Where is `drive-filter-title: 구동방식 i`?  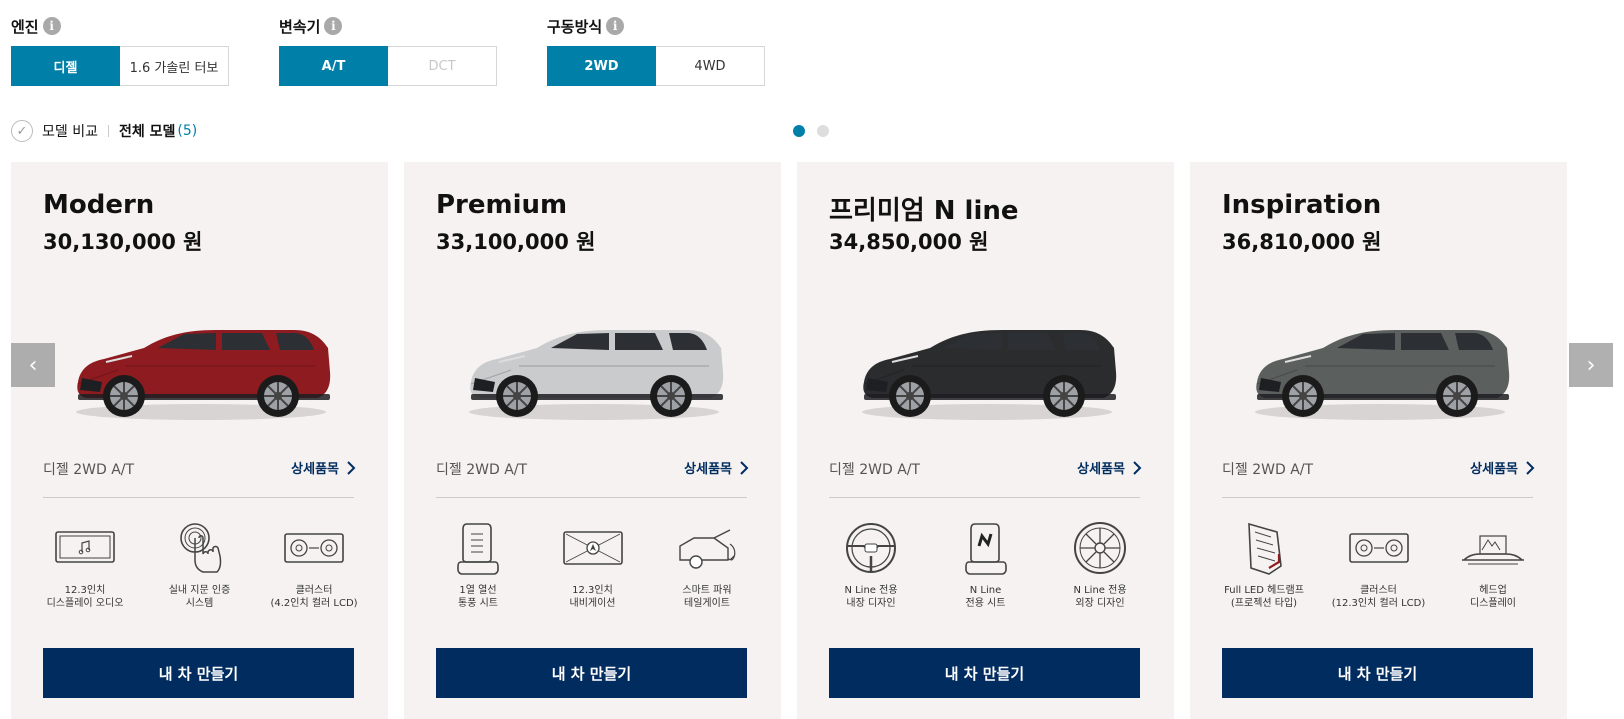 drive-filter-title: 구동방식 i is located at coordinates (586, 26).